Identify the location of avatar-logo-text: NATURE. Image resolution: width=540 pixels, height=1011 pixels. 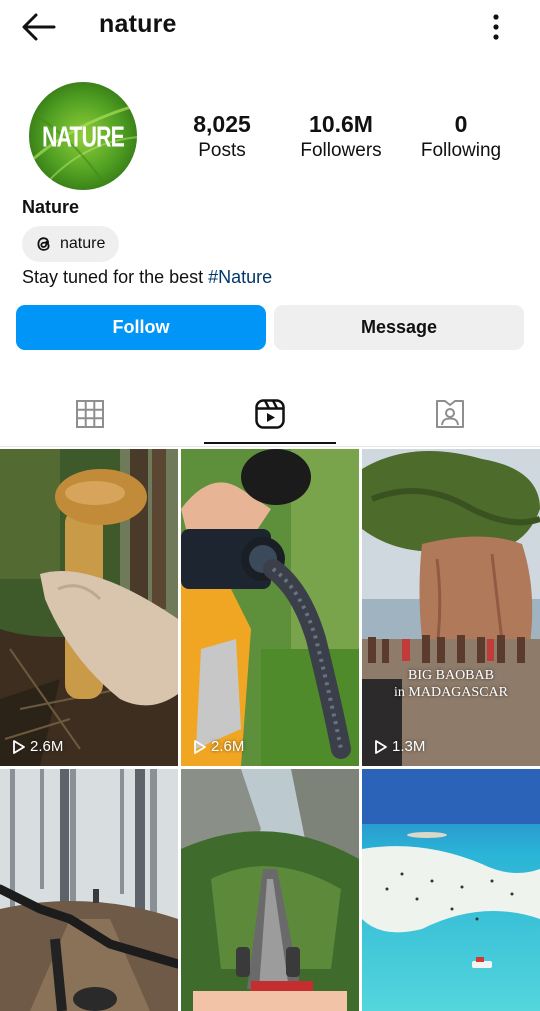
(83, 137).